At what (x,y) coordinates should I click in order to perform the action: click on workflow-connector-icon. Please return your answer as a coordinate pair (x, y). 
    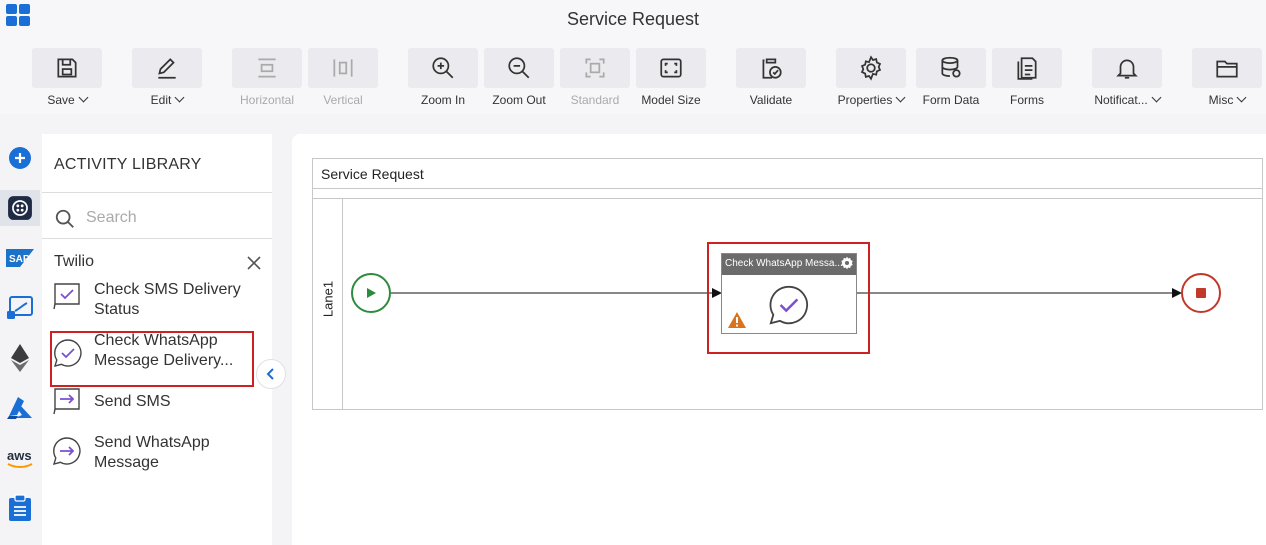
    Looking at the image, I should click on (20, 307).